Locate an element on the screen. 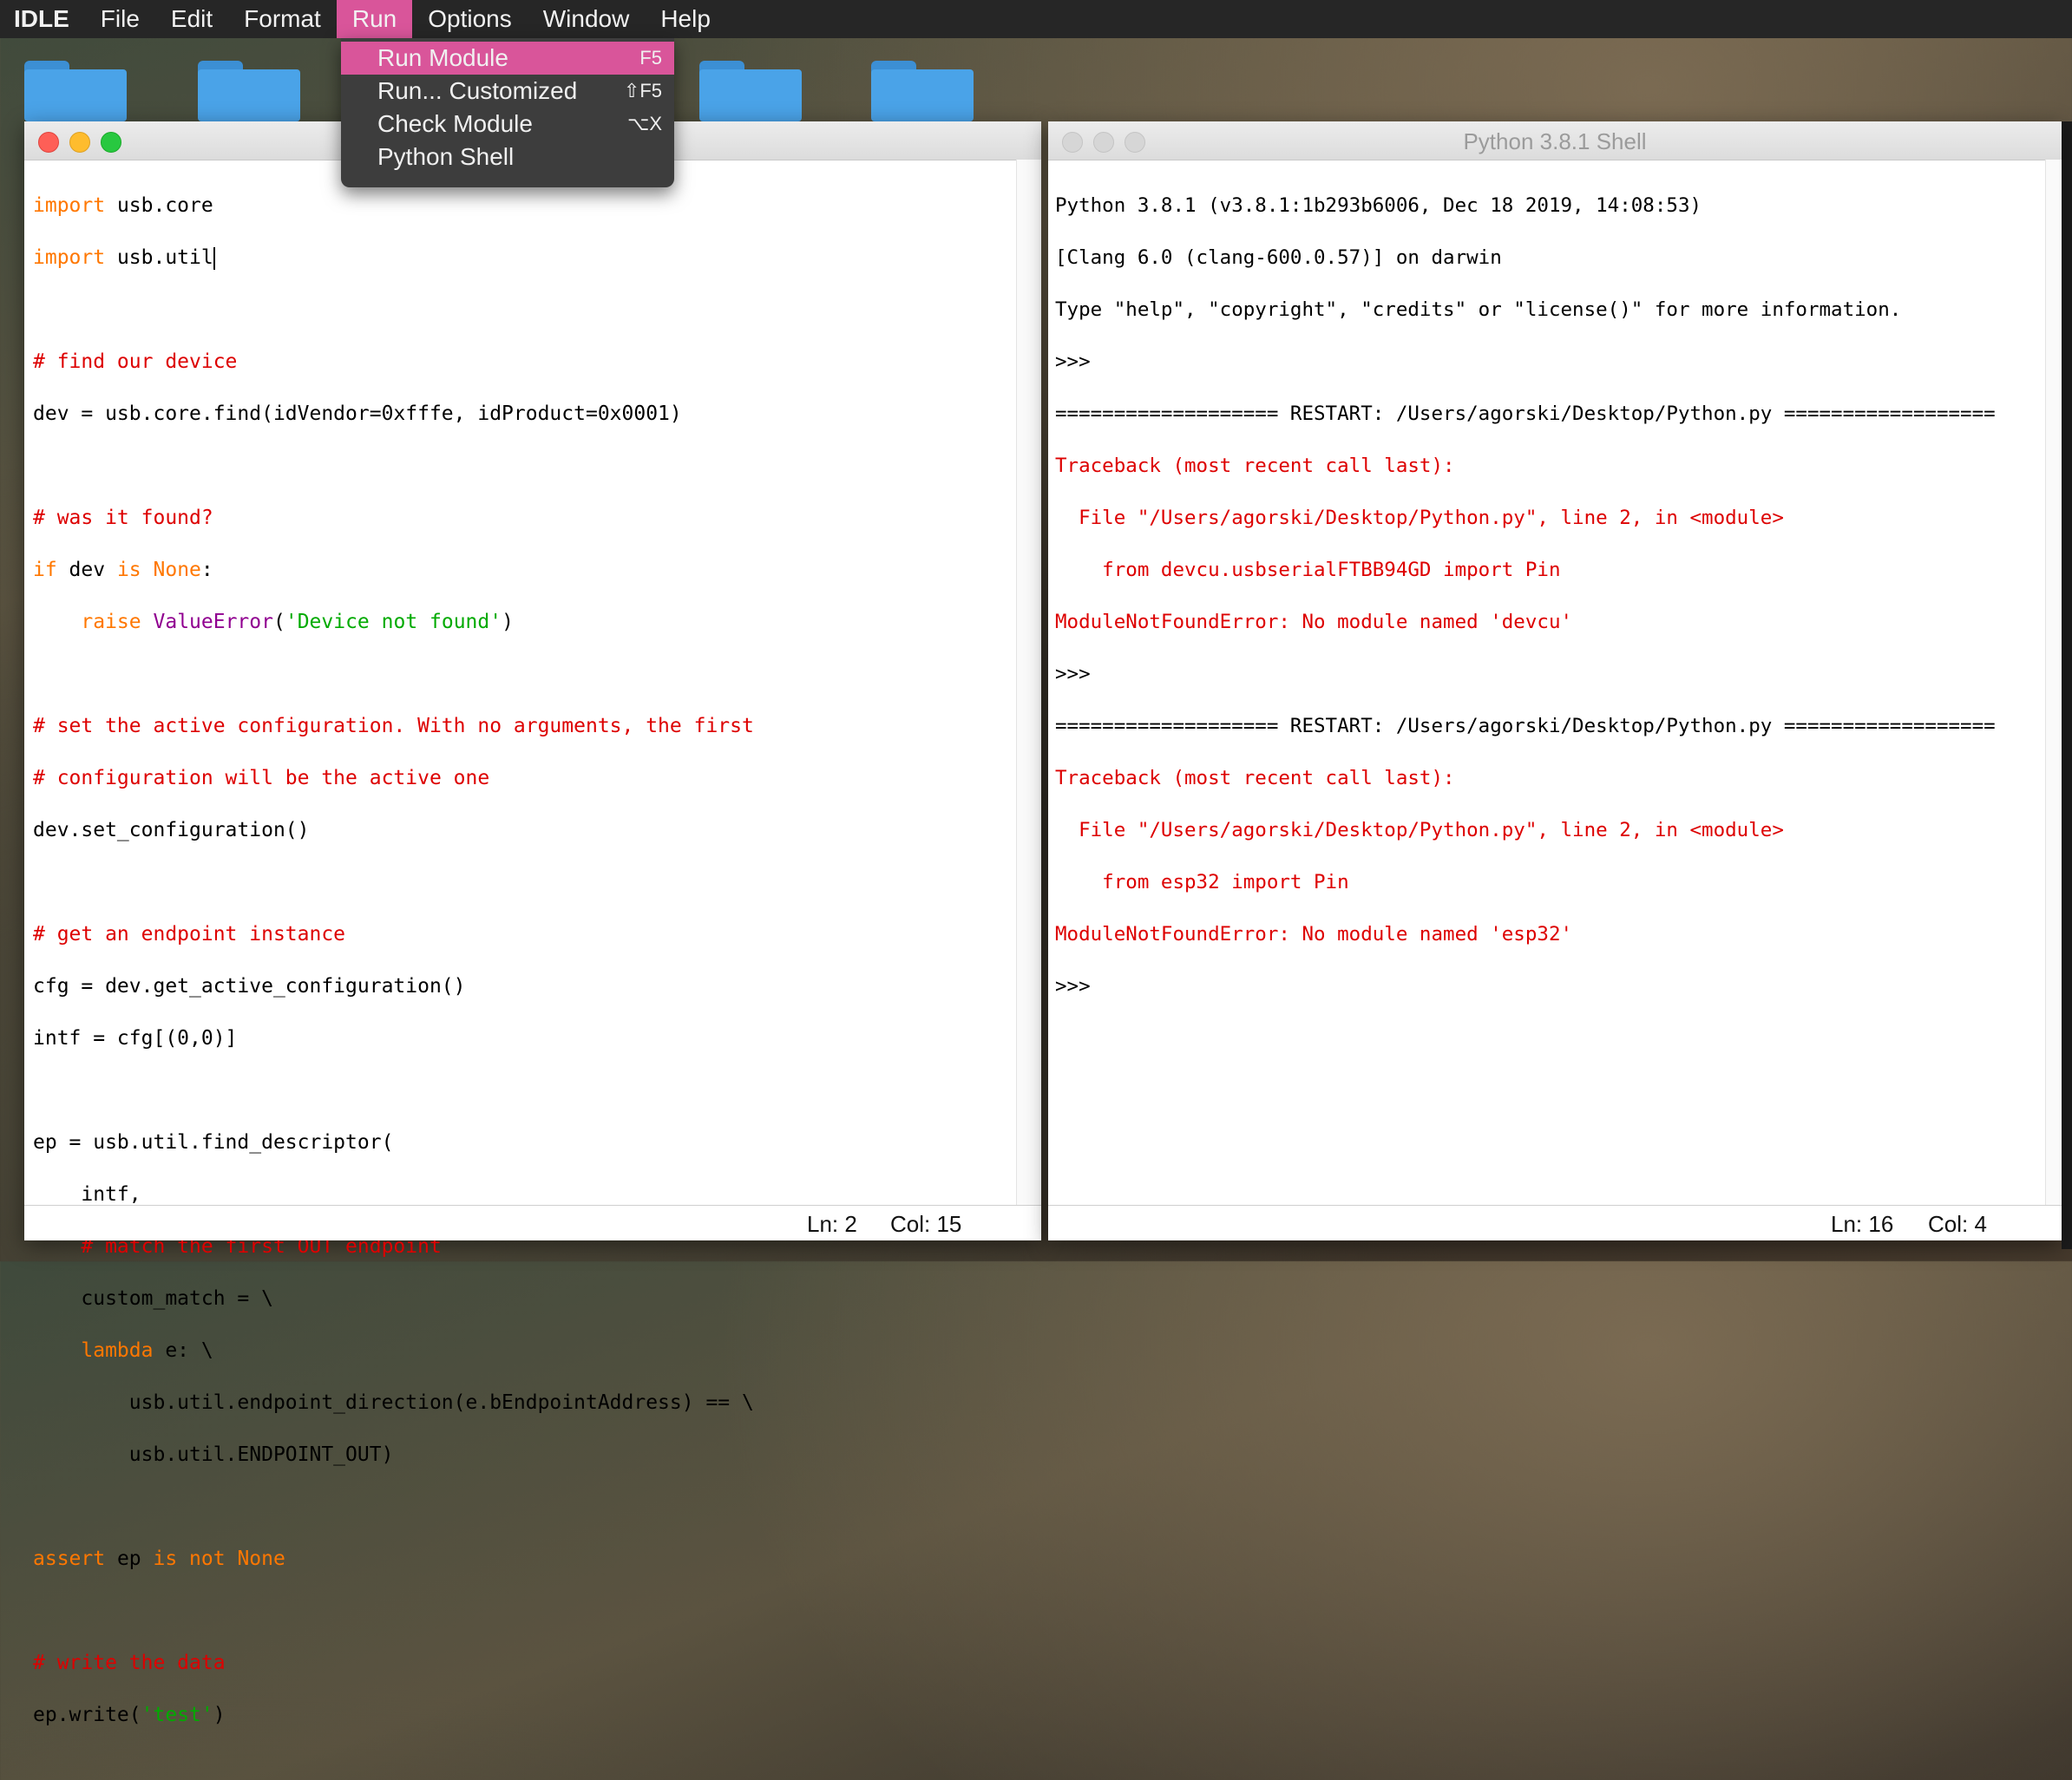 The image size is (2072, 1780). menu-item-shortcut: F5 is located at coordinates (650, 58).